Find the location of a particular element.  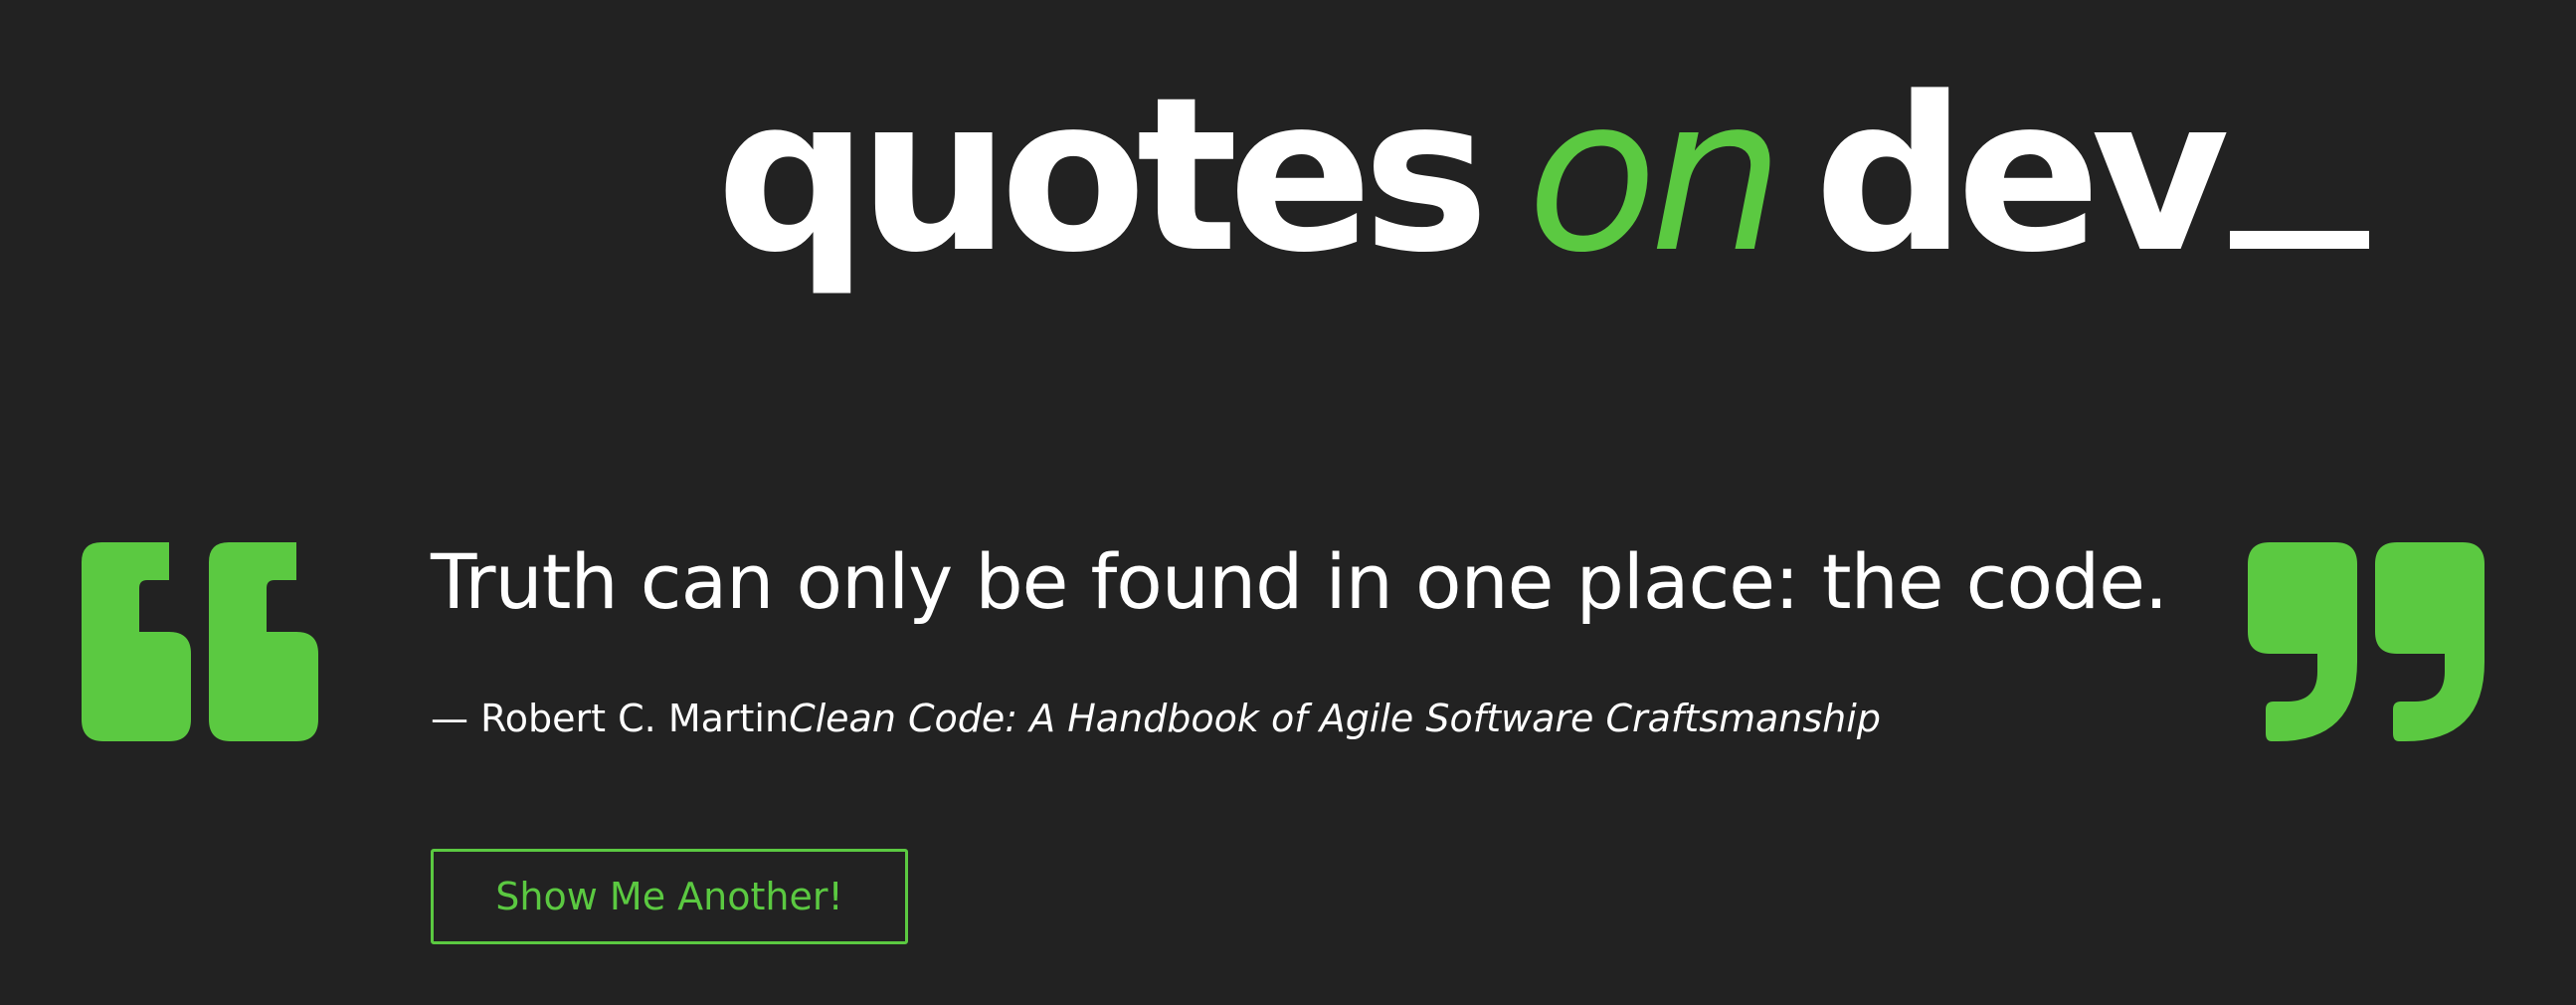

logo-word-dev: dev is located at coordinates (2021, 176).